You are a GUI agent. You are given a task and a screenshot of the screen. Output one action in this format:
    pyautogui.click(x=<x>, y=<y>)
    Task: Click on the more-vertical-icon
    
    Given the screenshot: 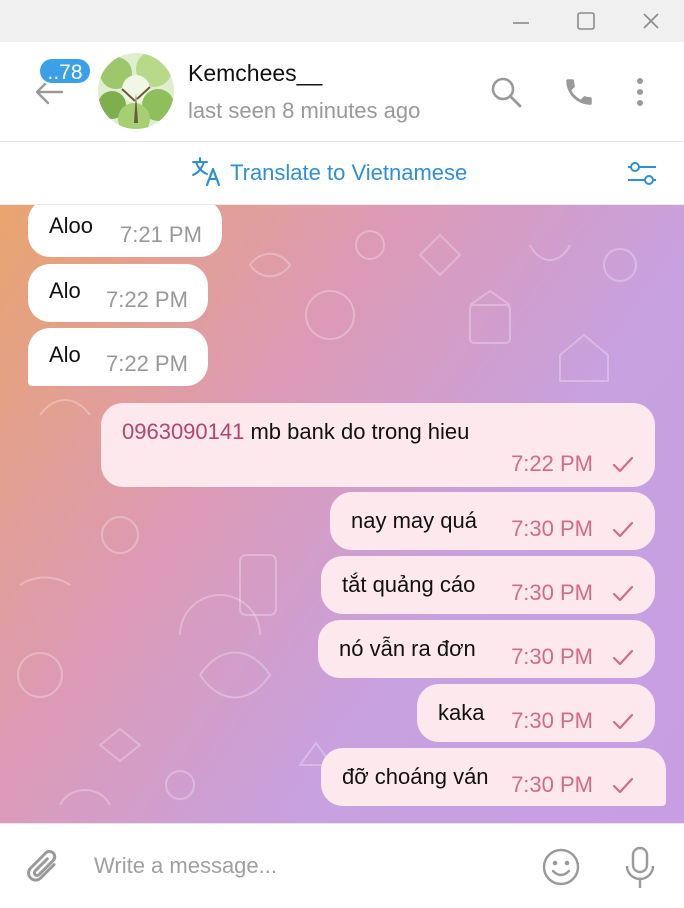 What is the action you would take?
    pyautogui.click(x=640, y=92)
    